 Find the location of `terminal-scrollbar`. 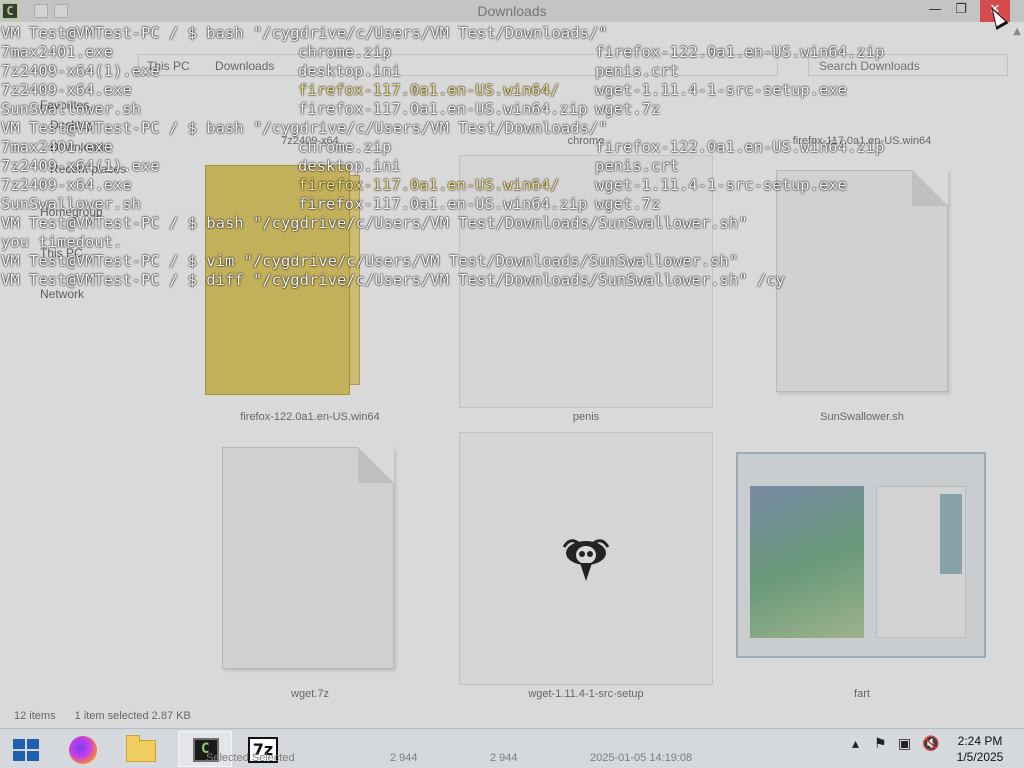

terminal-scrollbar is located at coordinates (1016, 375).